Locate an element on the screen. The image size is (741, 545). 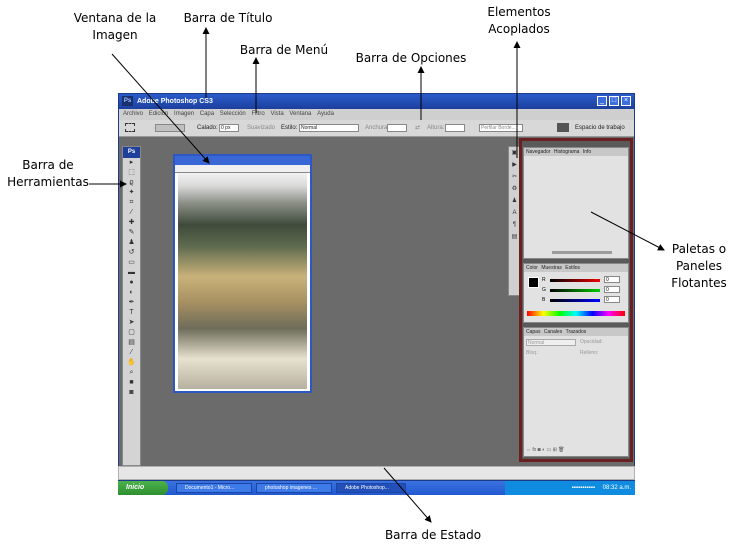
image-window is located at coordinates (242, 273).